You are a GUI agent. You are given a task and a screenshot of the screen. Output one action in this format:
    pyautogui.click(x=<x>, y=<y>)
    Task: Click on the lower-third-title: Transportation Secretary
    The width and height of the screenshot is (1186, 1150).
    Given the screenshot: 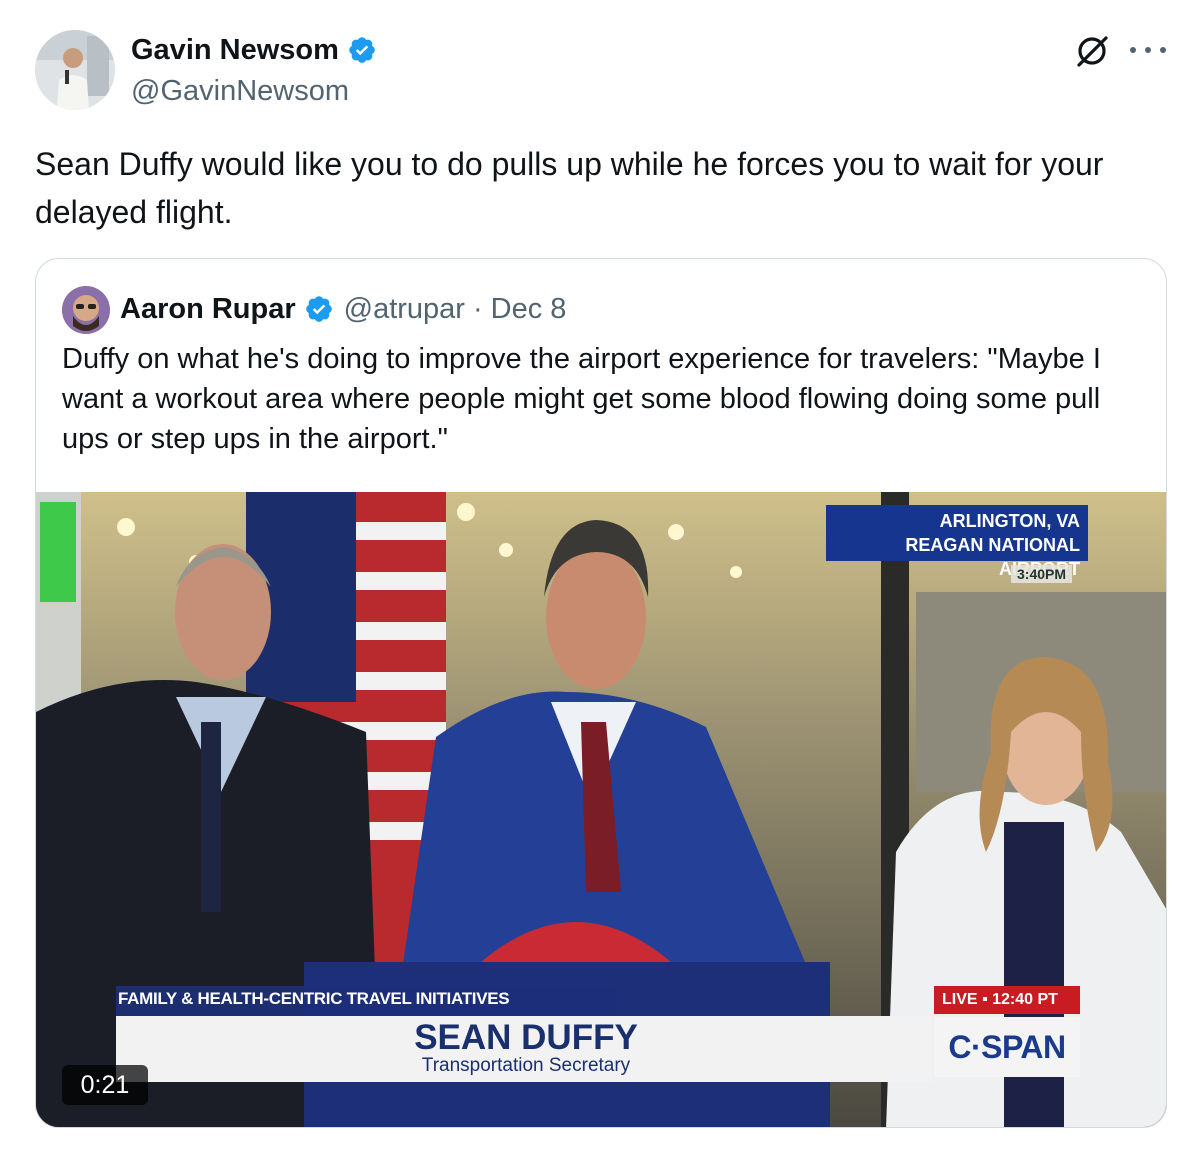 What is the action you would take?
    pyautogui.click(x=526, y=1065)
    